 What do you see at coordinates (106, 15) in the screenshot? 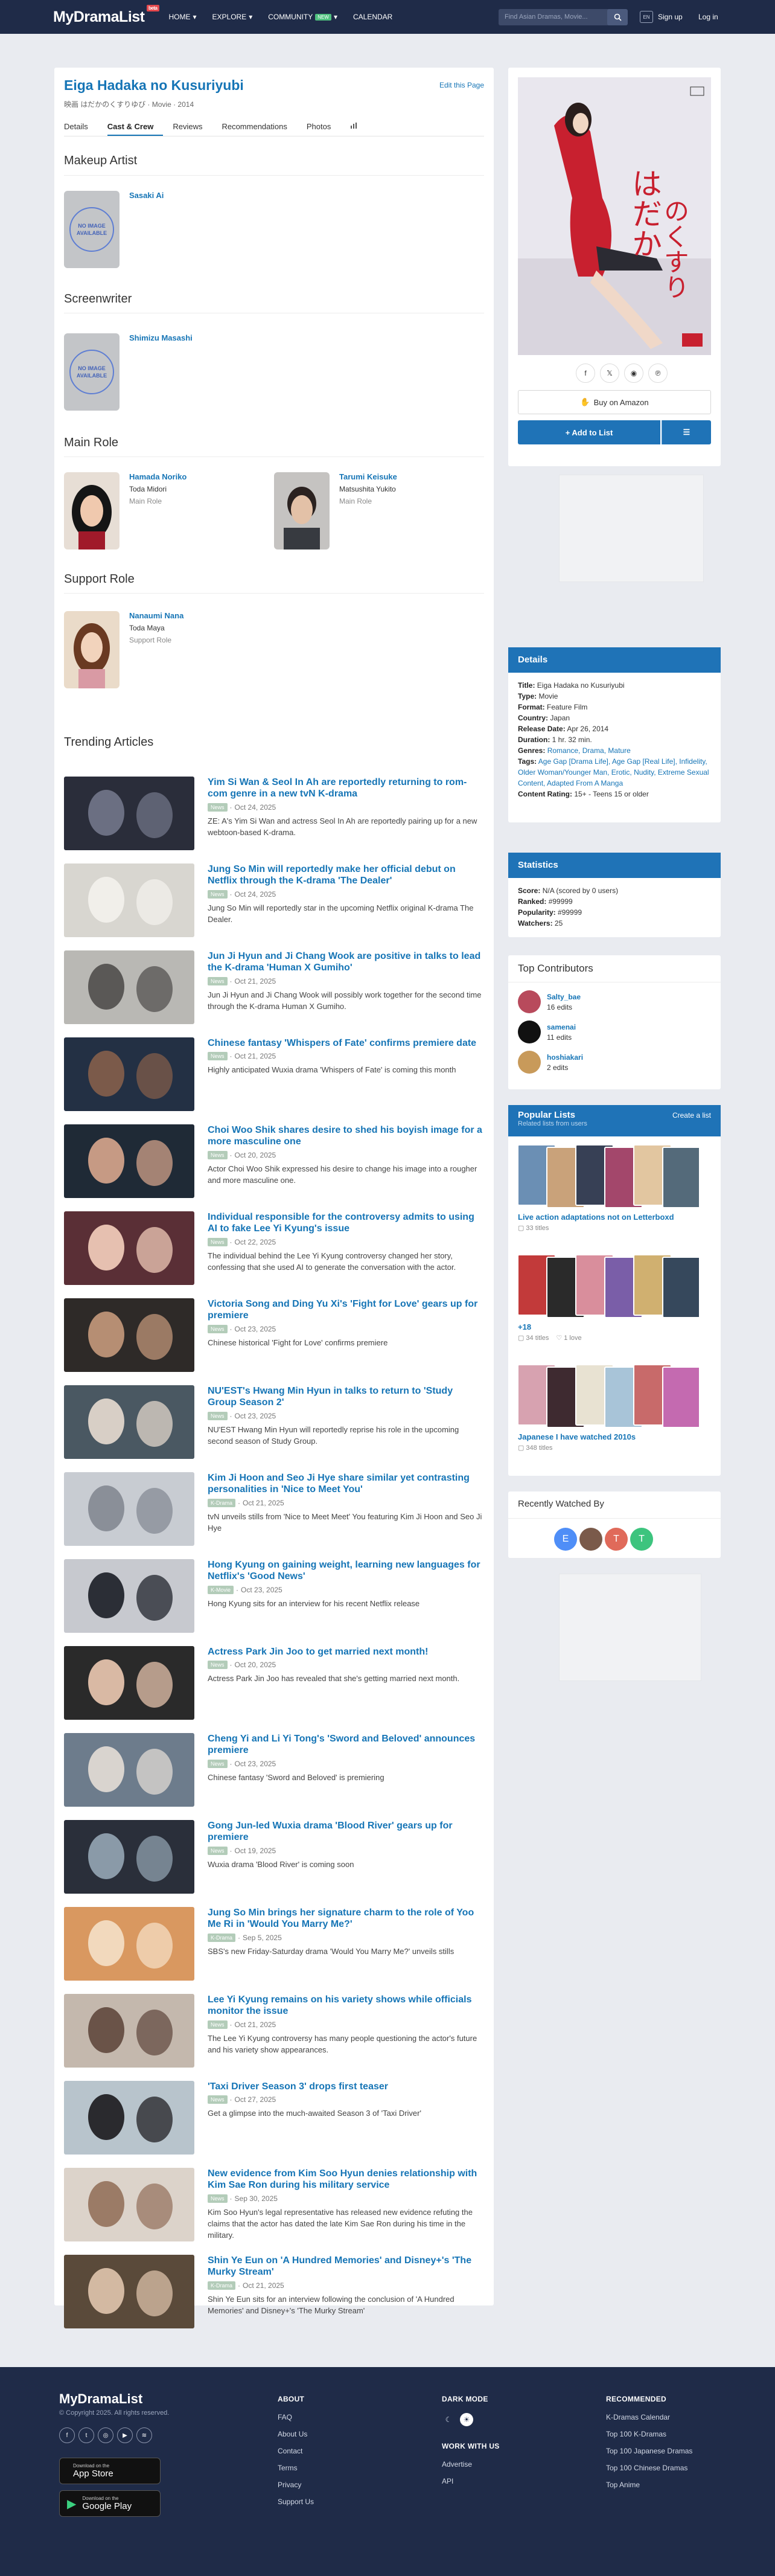
I see `site-logo: MyDramaList beta` at bounding box center [106, 15].